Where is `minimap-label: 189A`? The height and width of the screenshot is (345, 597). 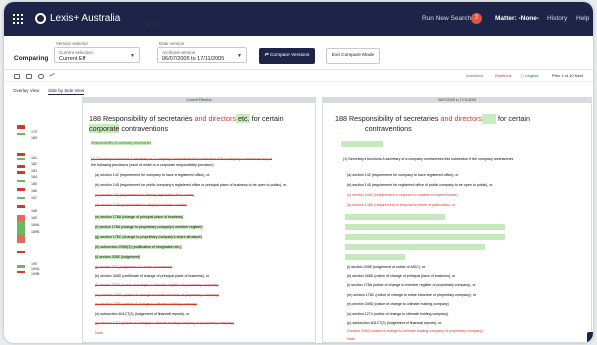
minimap-label: 189A is located at coordinates (35, 225).